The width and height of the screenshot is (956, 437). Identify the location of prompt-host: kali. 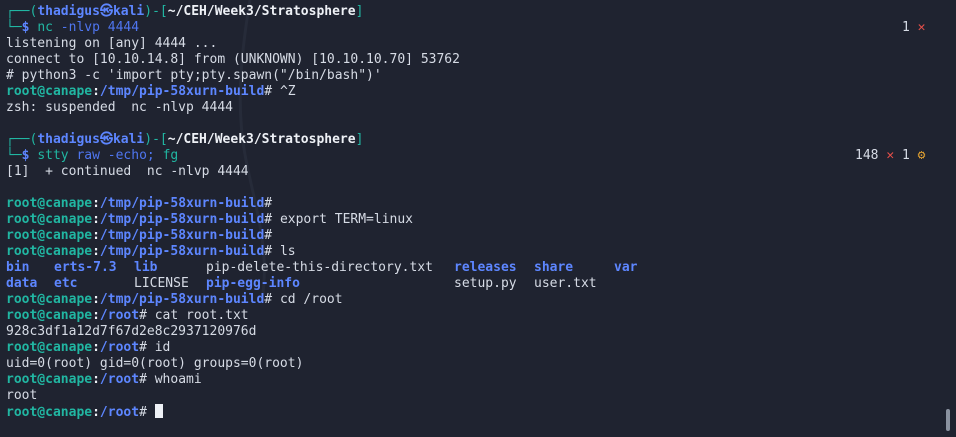
(128, 11).